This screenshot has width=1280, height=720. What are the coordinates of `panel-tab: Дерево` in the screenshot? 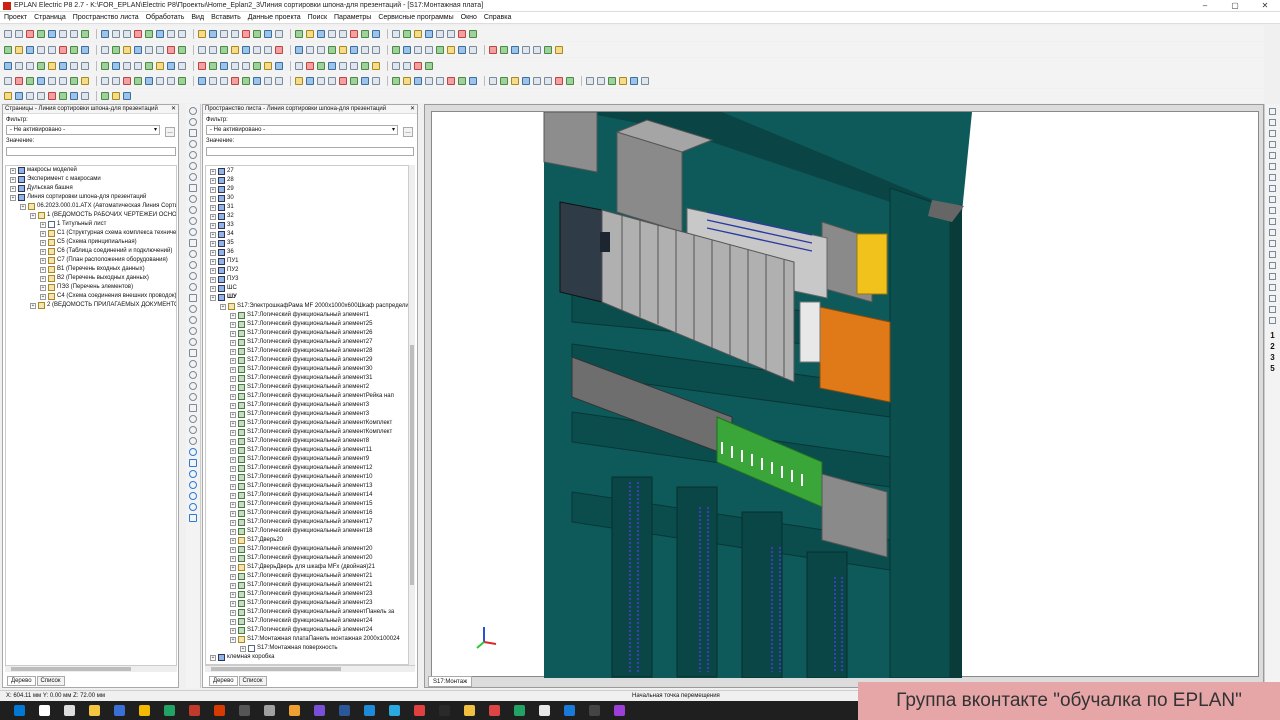 It's located at (21, 681).